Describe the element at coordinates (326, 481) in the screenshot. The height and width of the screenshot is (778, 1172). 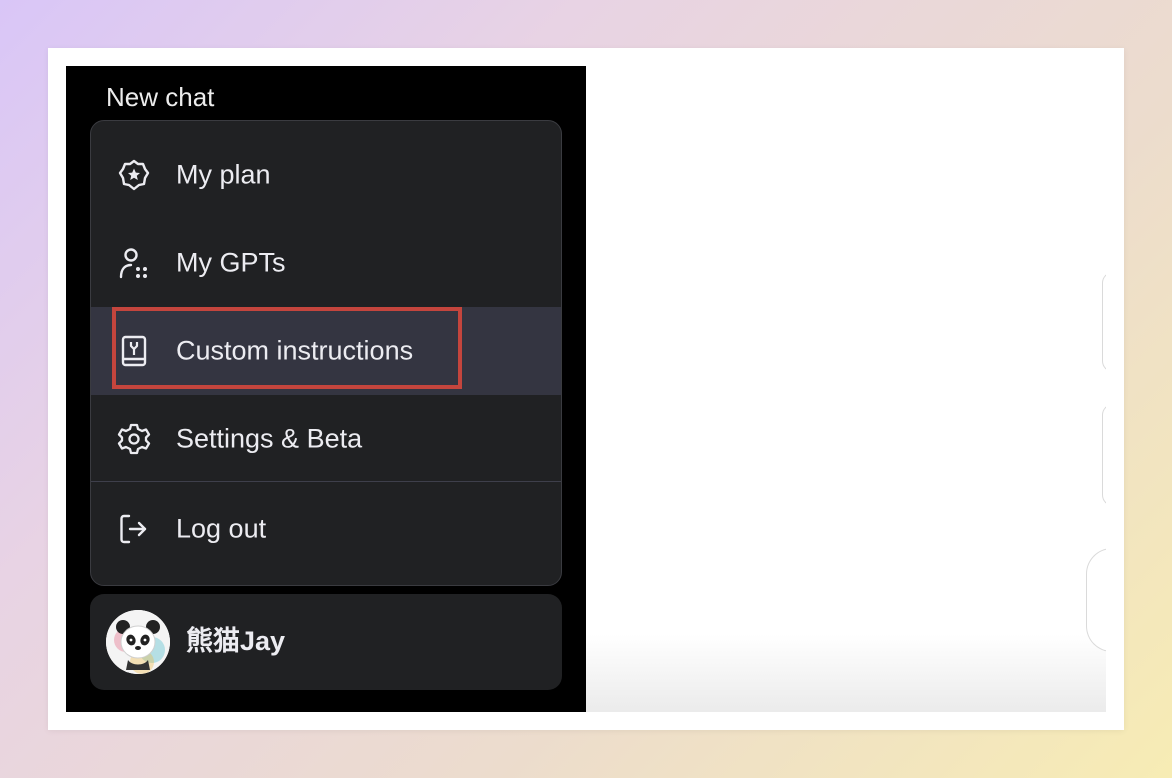
I see `menu-divider` at that location.